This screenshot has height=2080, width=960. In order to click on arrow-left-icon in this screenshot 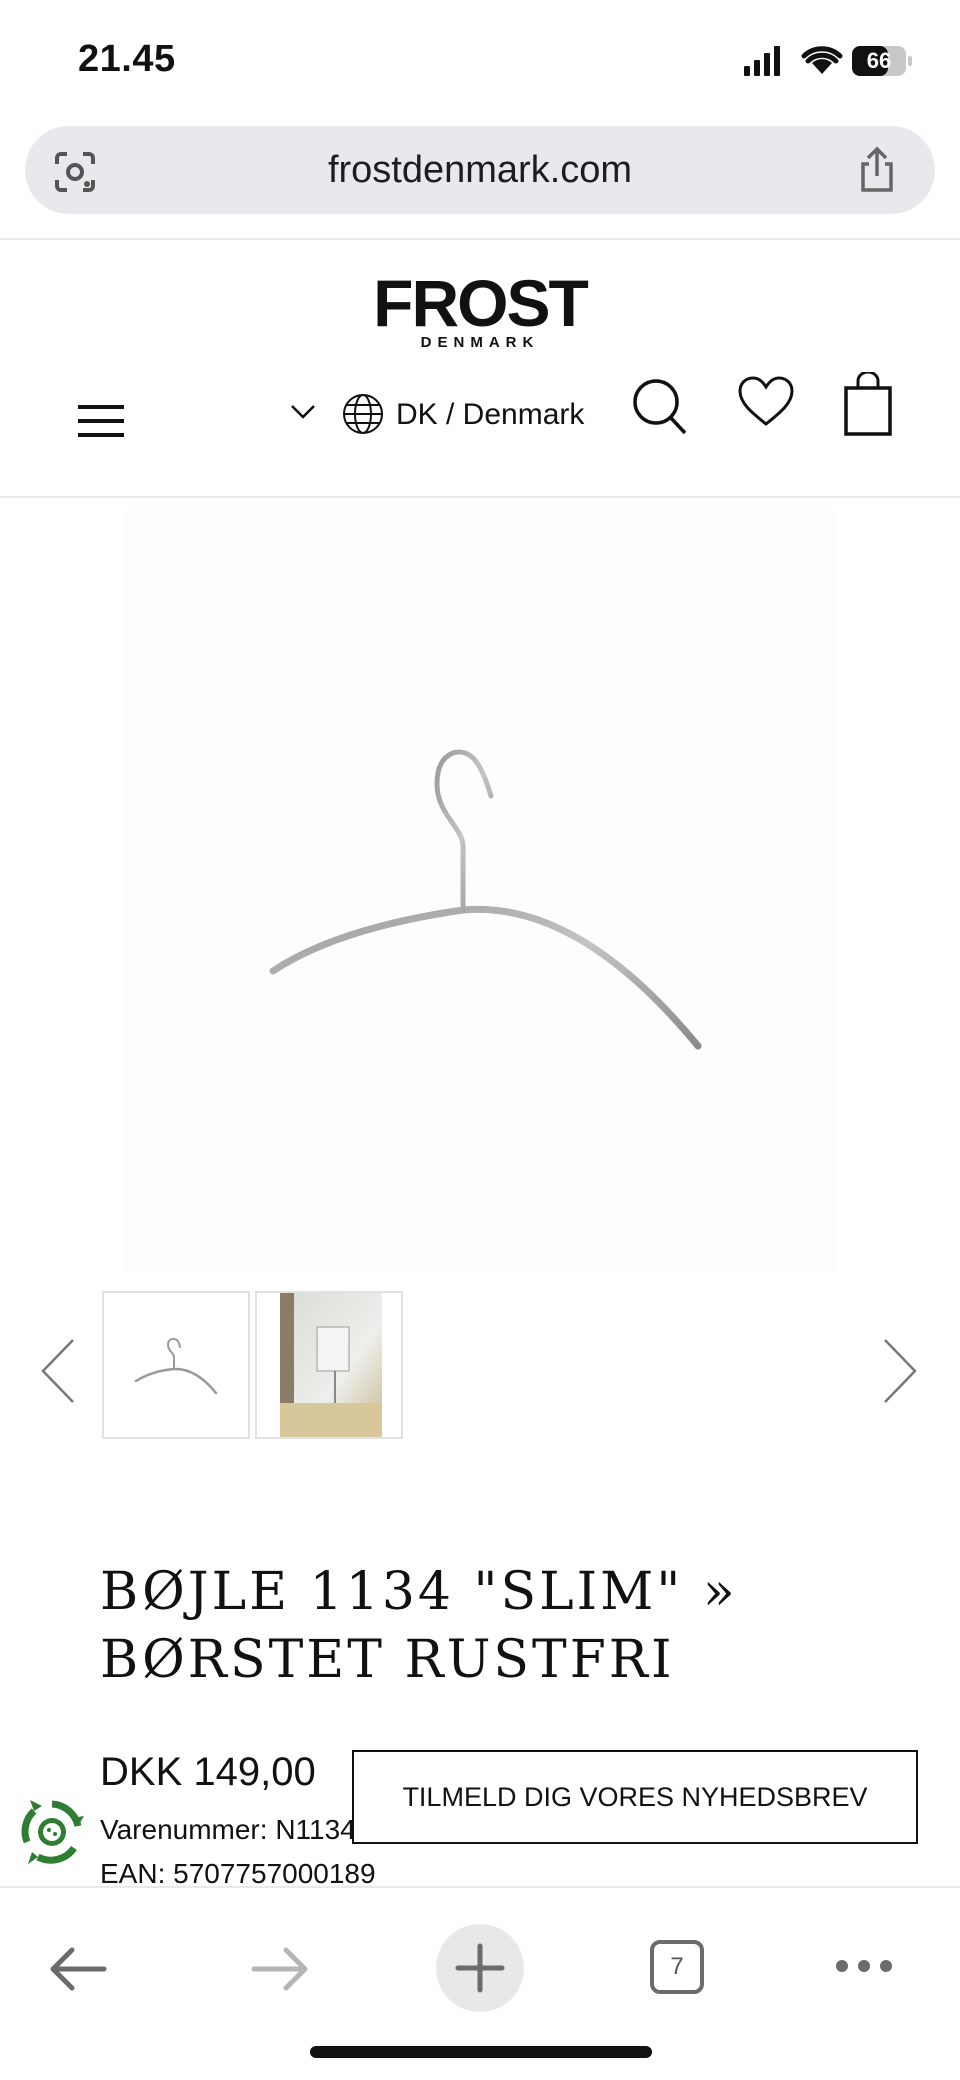, I will do `click(78, 1969)`.